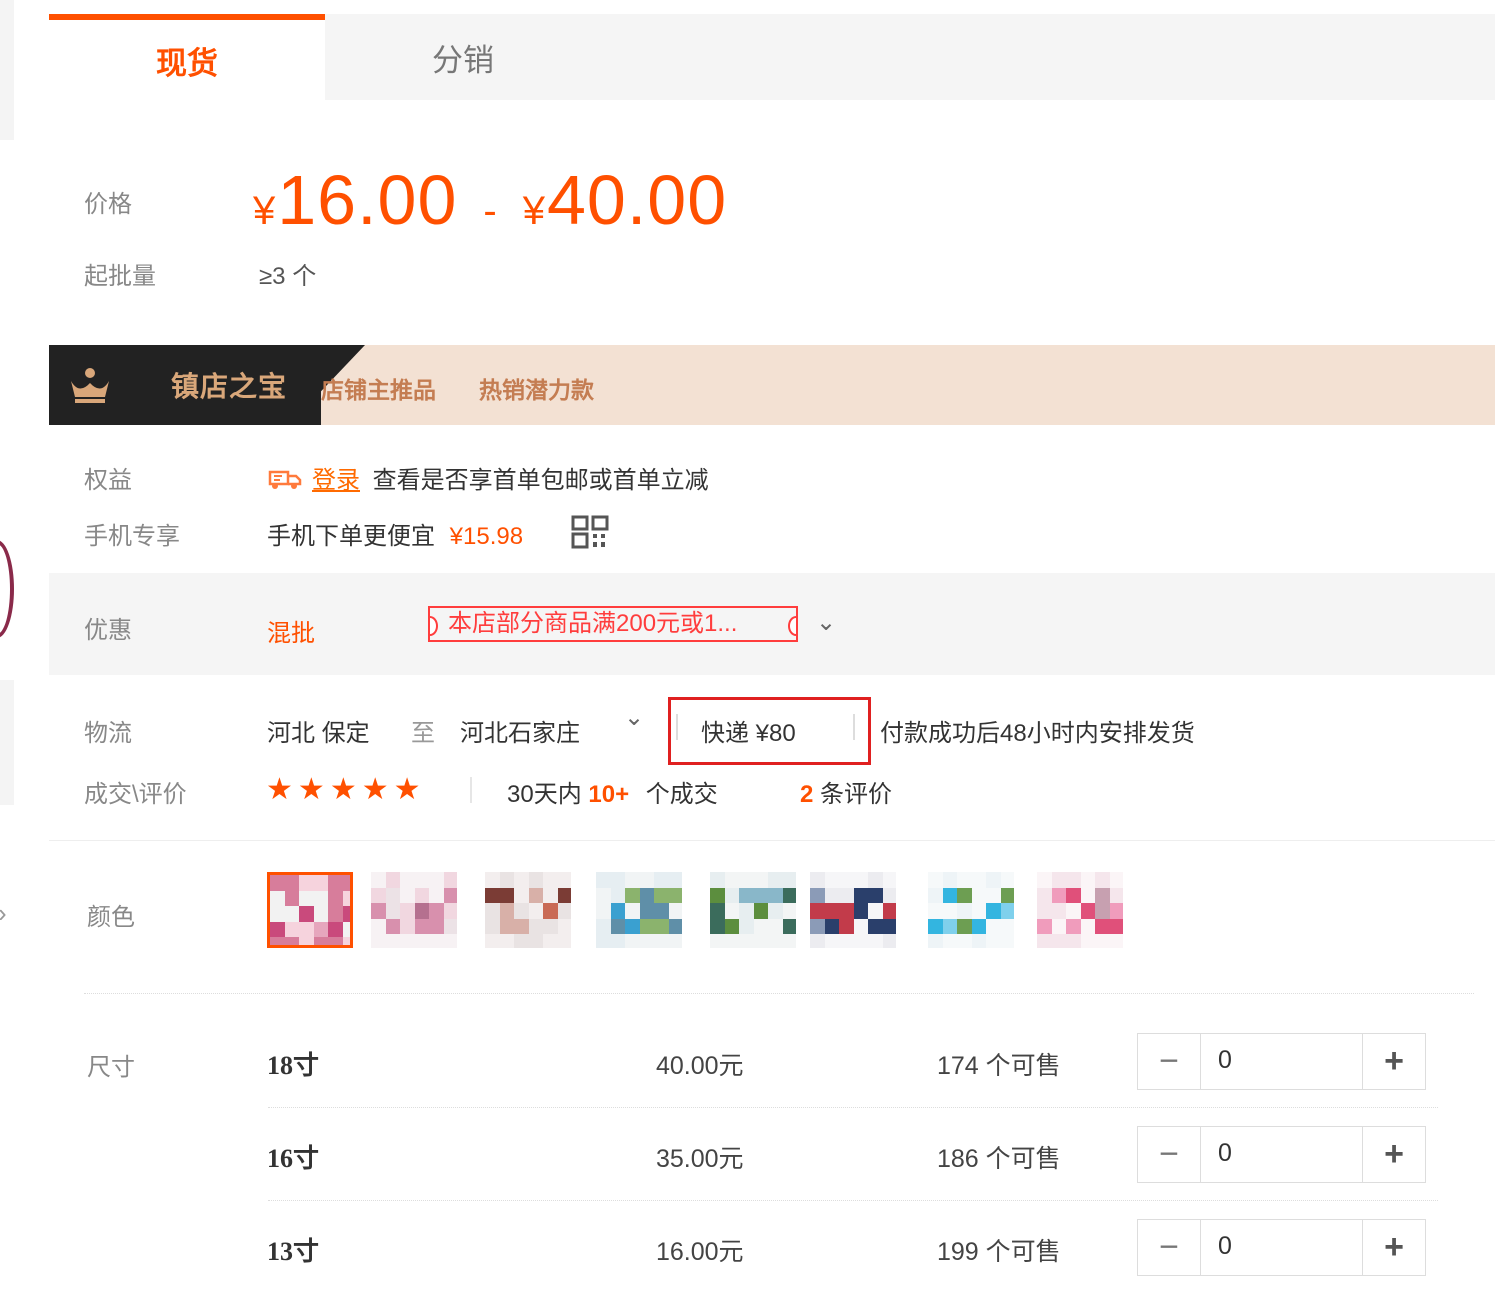  What do you see at coordinates (853, 1200) in the screenshot?
I see `row-divider` at bounding box center [853, 1200].